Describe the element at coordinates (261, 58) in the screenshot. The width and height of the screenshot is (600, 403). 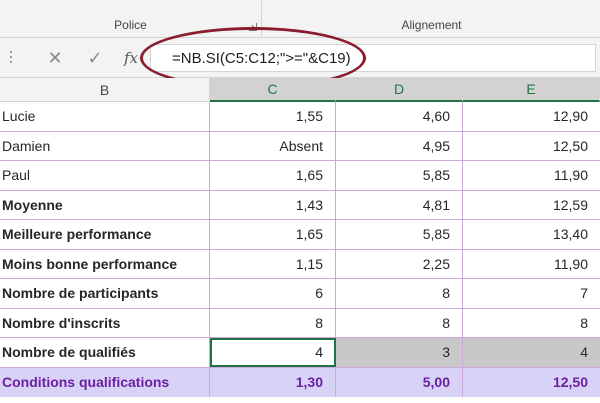
I see `formula-text: =NB.SI(C5:C12;">="&C19)` at that location.